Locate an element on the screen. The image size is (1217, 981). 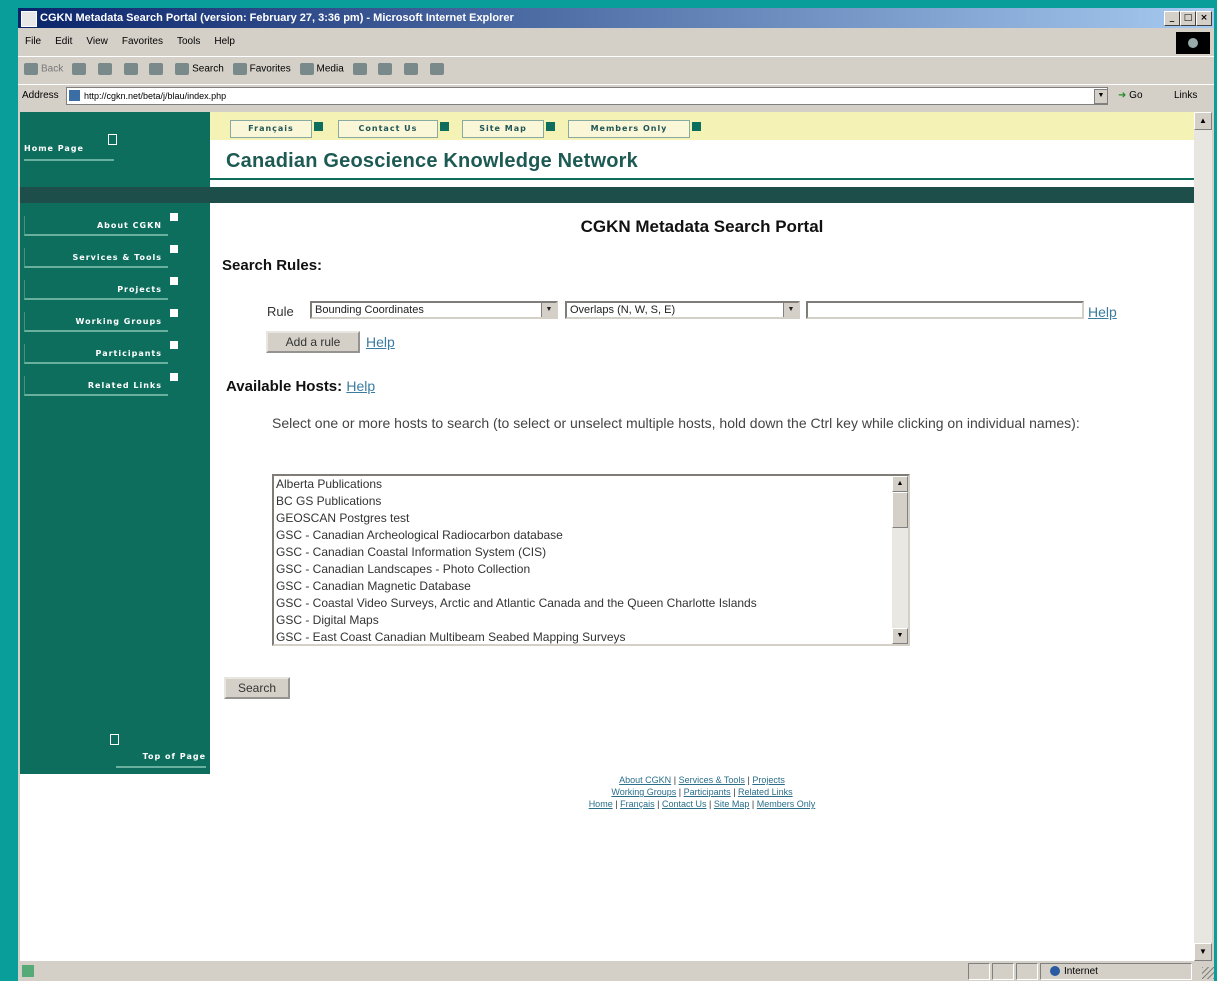
menu-file: File is located at coordinates (33, 41).